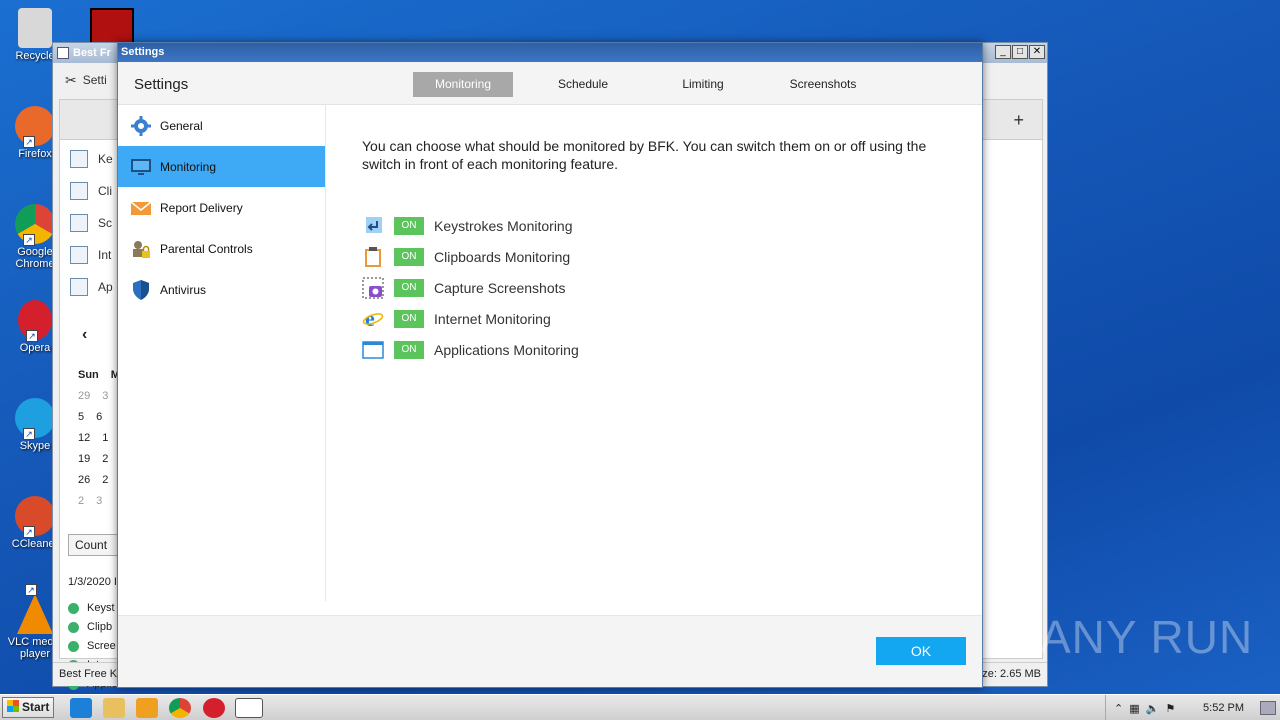 This screenshot has width=1280, height=720. Describe the element at coordinates (91, 191) in the screenshot. I see `bg-side-item: Cli` at that location.